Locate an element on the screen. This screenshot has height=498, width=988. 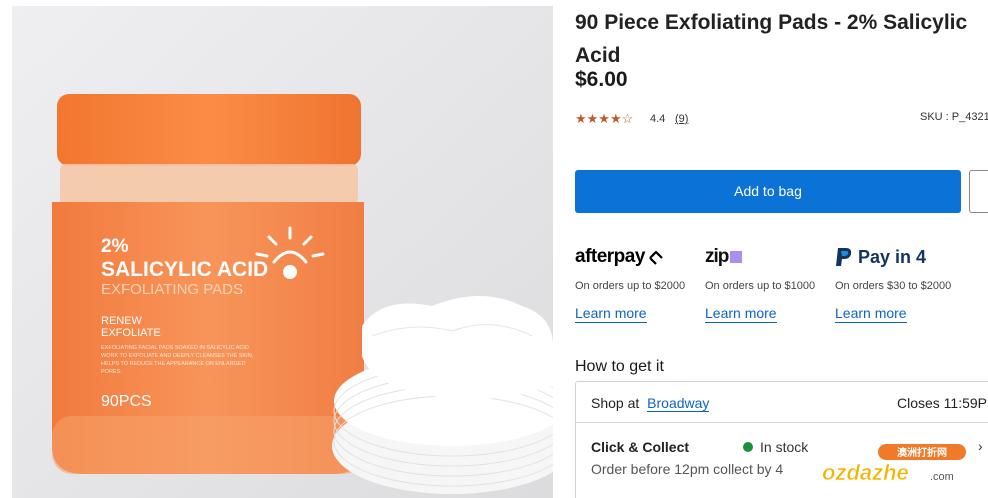
jar-tag-exfoliate: EXFOLIATE is located at coordinates (131, 333).